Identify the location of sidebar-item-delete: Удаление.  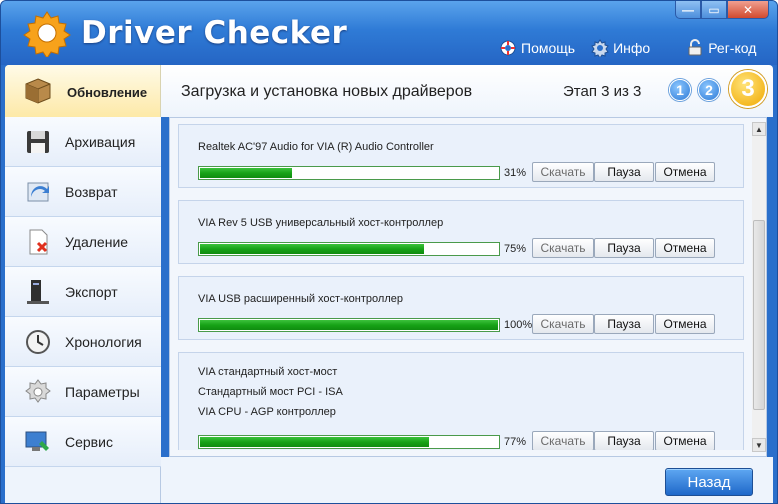
(83, 242).